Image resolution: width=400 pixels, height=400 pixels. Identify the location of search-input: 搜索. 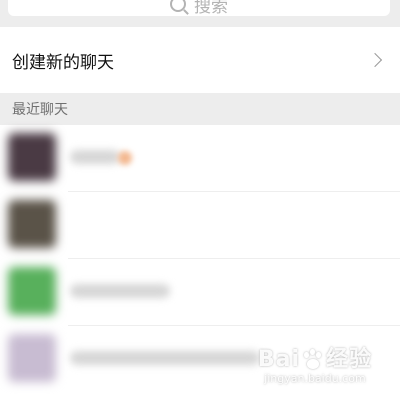
(199, 8).